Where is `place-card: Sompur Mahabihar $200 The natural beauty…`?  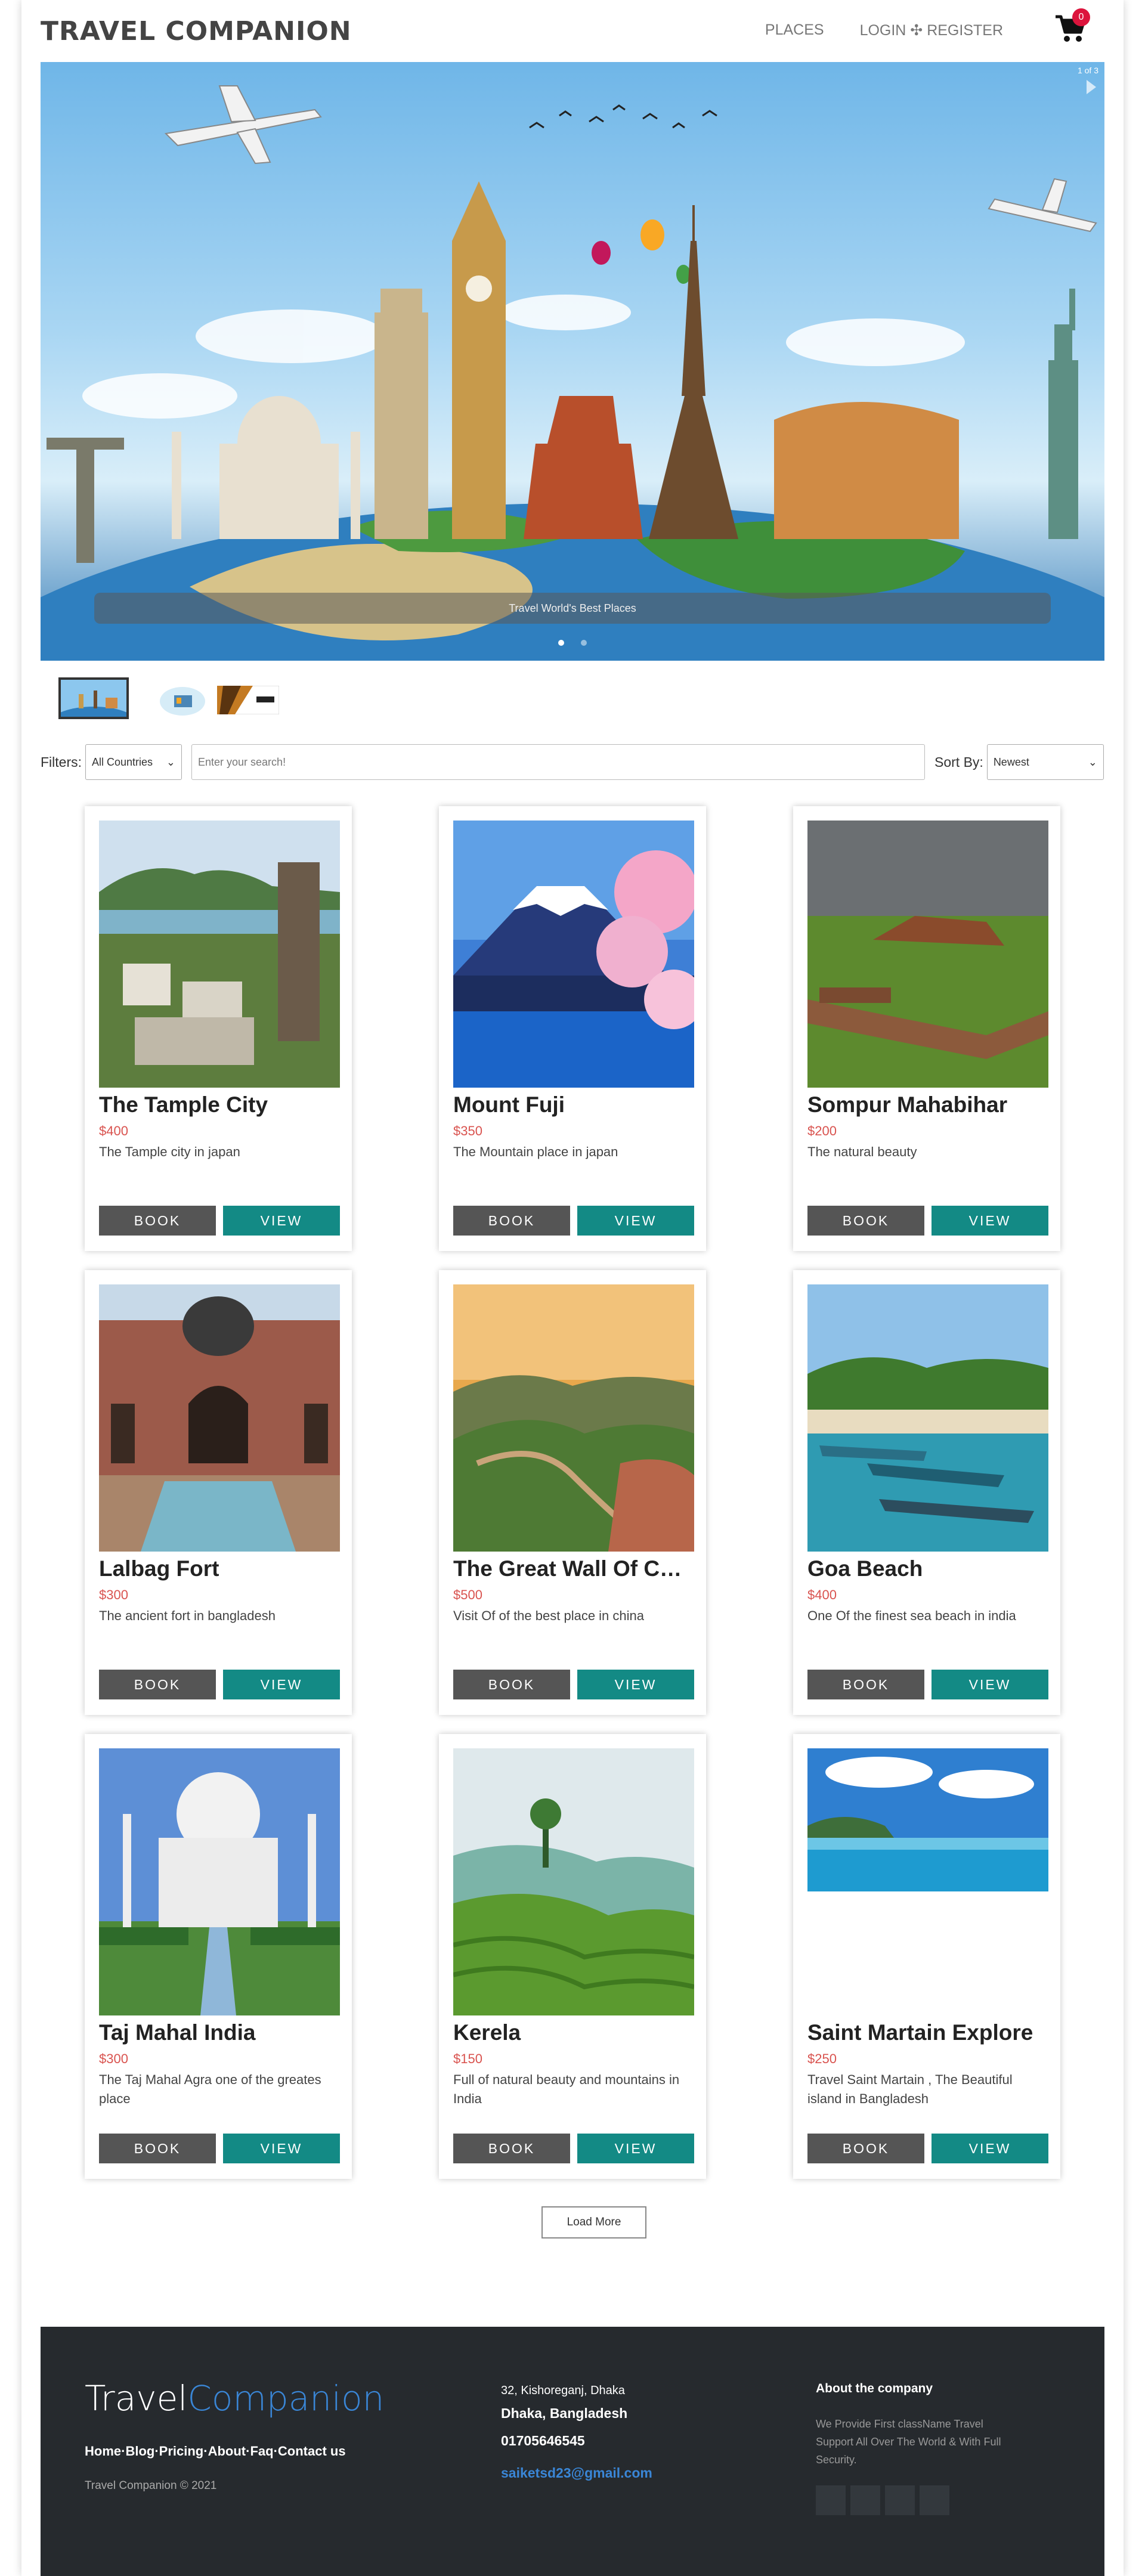
place-card: Sompur Mahabihar $200 The natural beauty… is located at coordinates (926, 1028).